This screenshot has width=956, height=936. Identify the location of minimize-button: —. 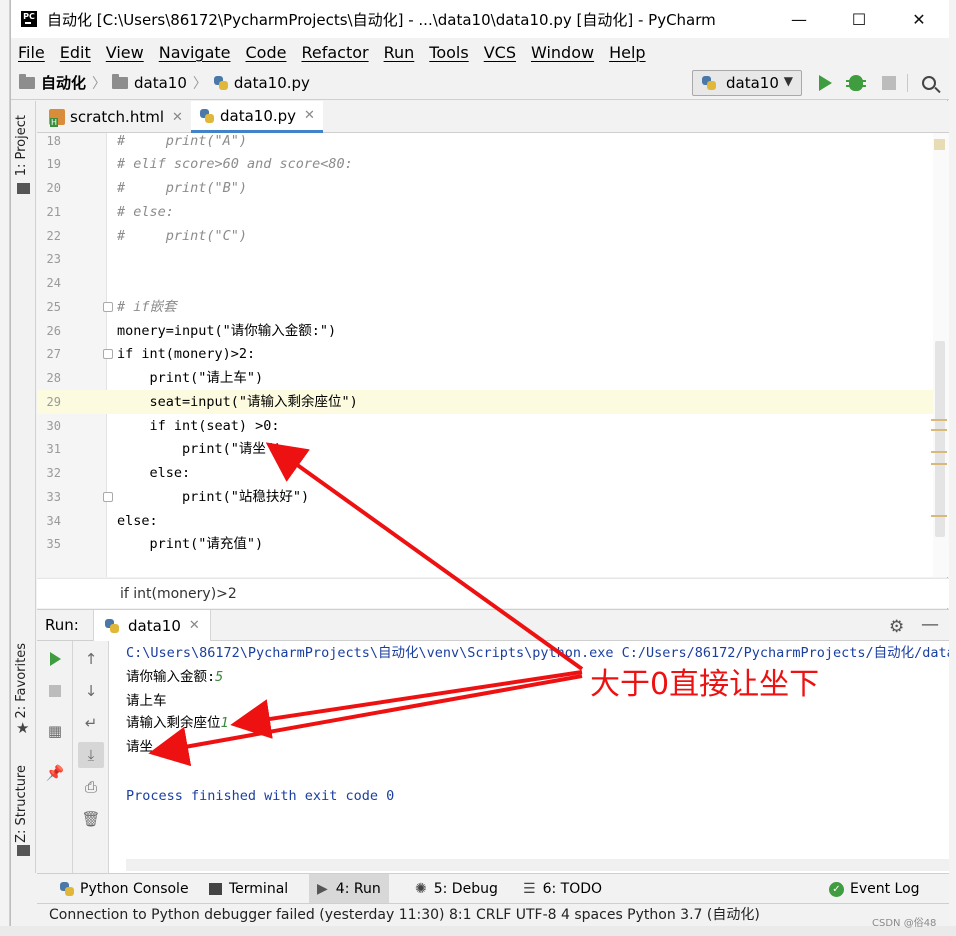
(799, 19).